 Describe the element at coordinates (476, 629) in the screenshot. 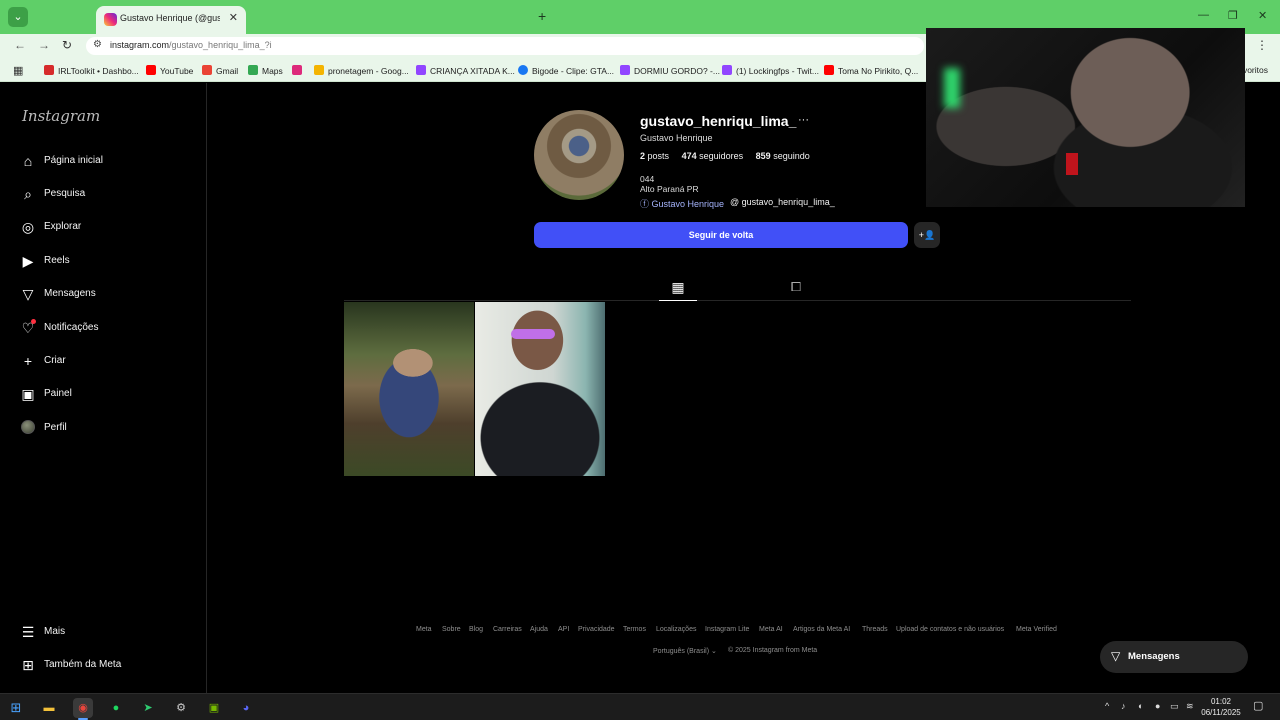

I see `footer-link: Blog` at that location.